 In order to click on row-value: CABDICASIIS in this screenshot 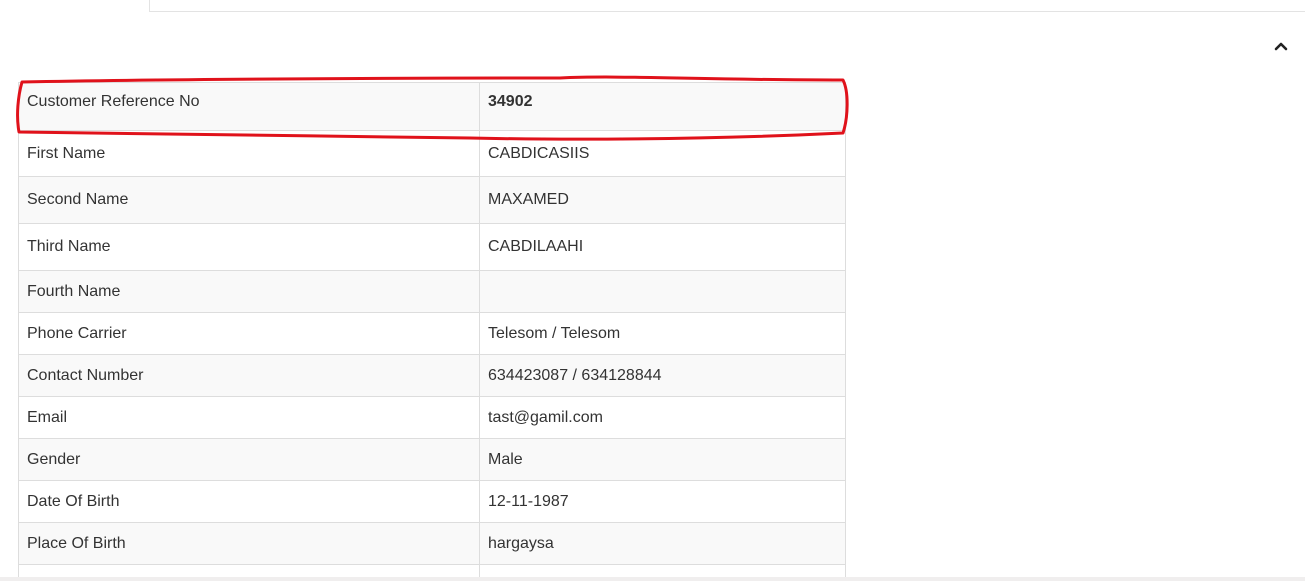, I will do `click(662, 153)`.